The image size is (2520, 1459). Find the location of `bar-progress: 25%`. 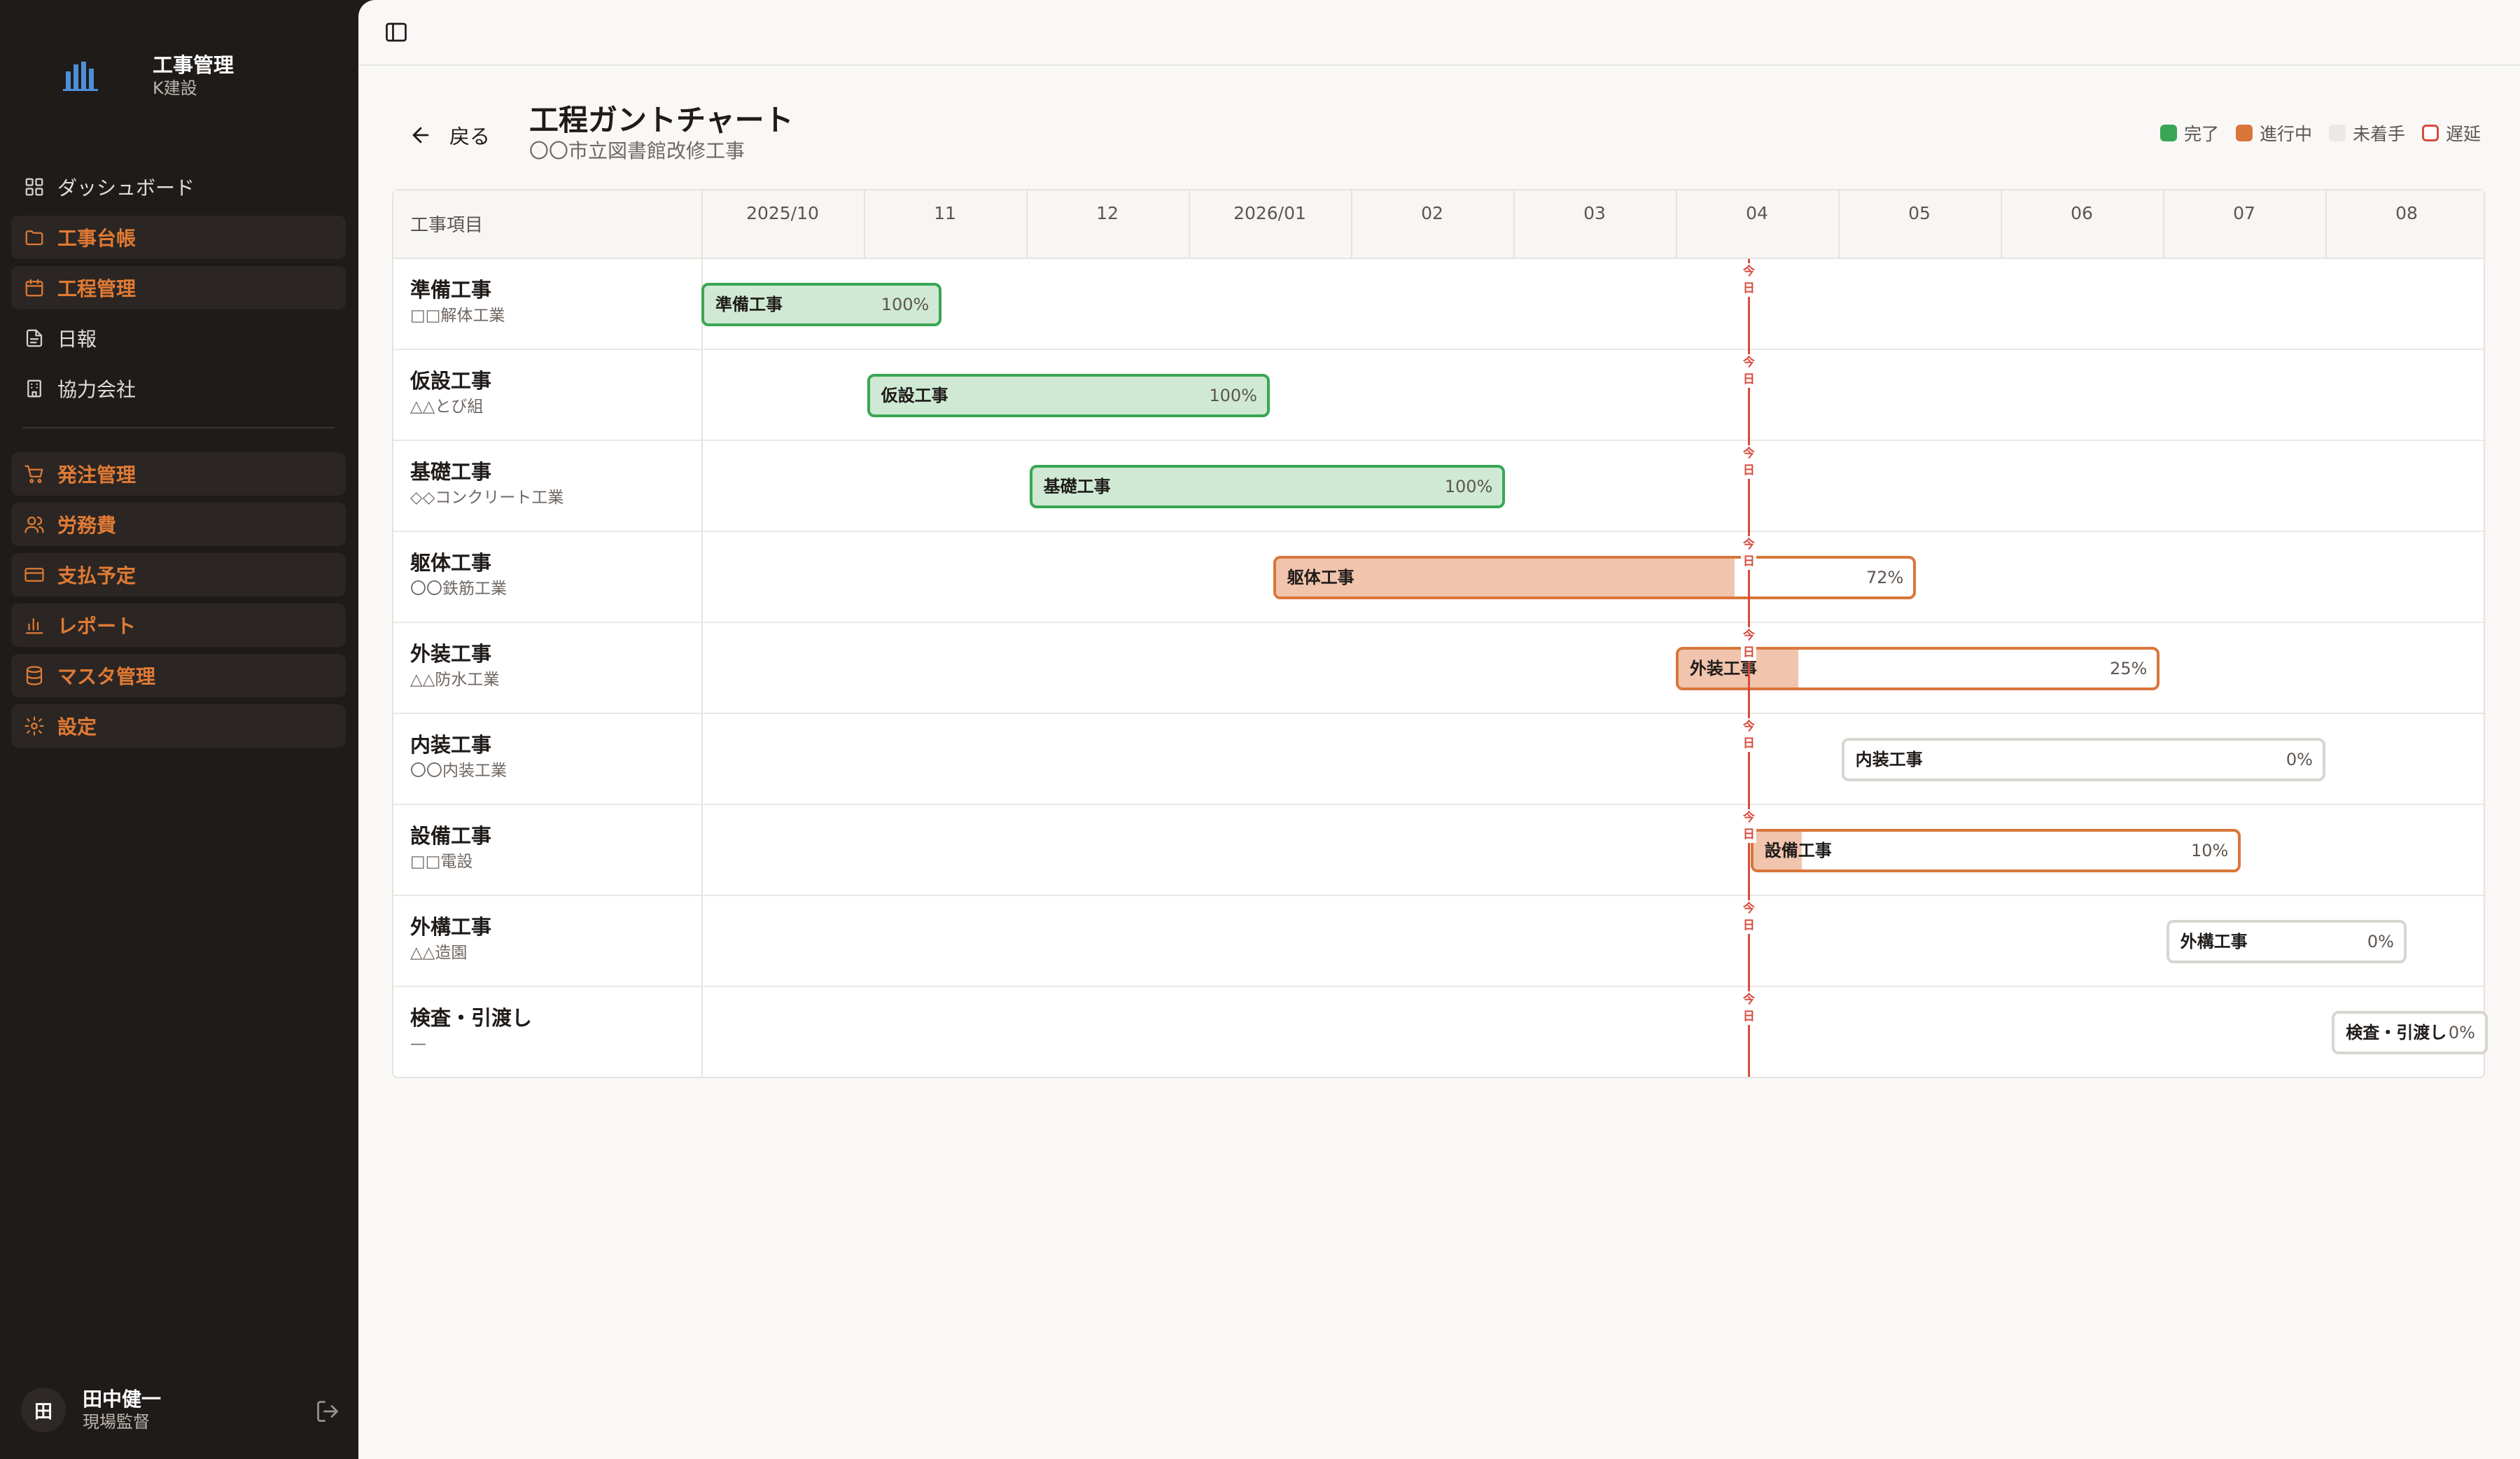

bar-progress: 25% is located at coordinates (2129, 668).